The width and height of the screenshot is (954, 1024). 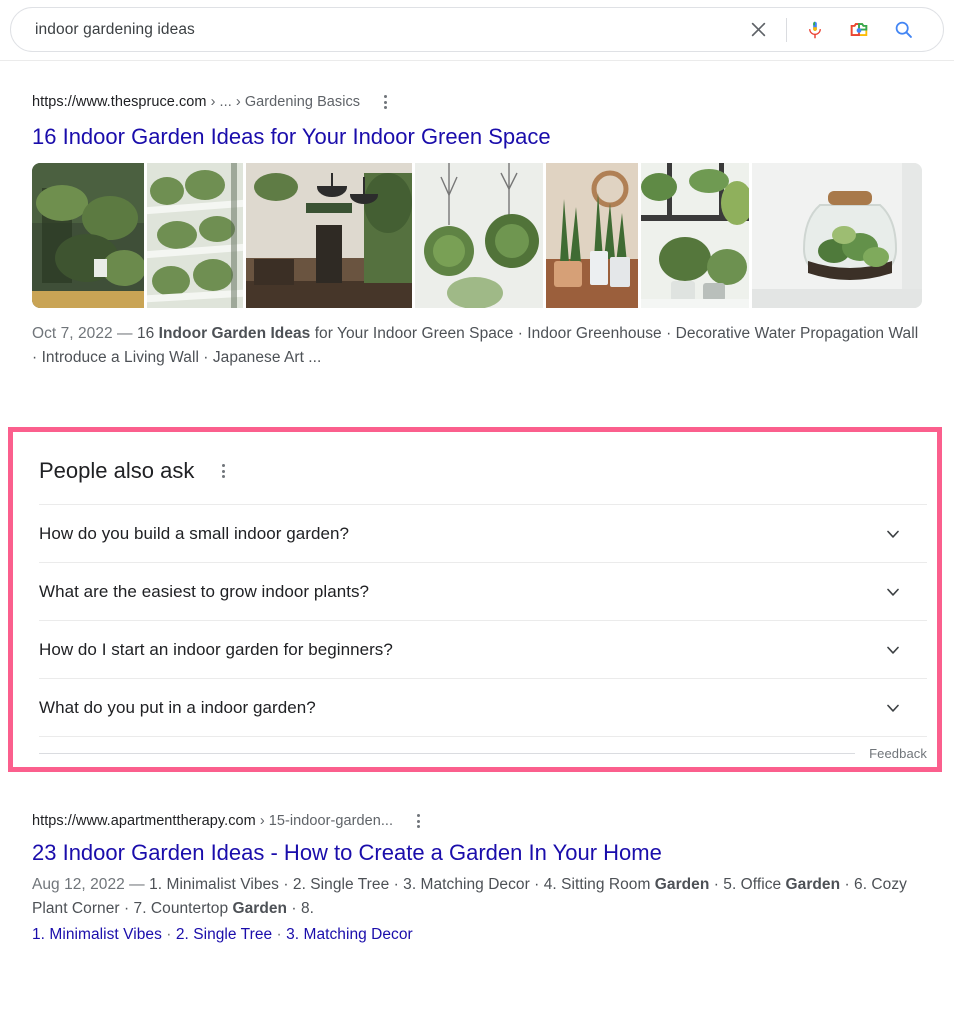 What do you see at coordinates (483, 534) in the screenshot?
I see `paa-question-item: How do you build a small indoor garden?` at bounding box center [483, 534].